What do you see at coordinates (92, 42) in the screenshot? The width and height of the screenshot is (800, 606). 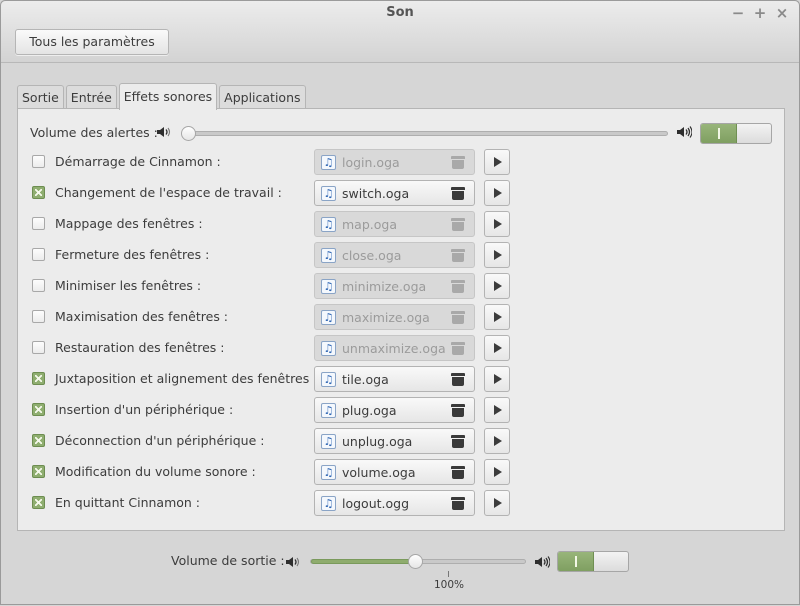 I see `all-settings-button: Tous les paramètres` at bounding box center [92, 42].